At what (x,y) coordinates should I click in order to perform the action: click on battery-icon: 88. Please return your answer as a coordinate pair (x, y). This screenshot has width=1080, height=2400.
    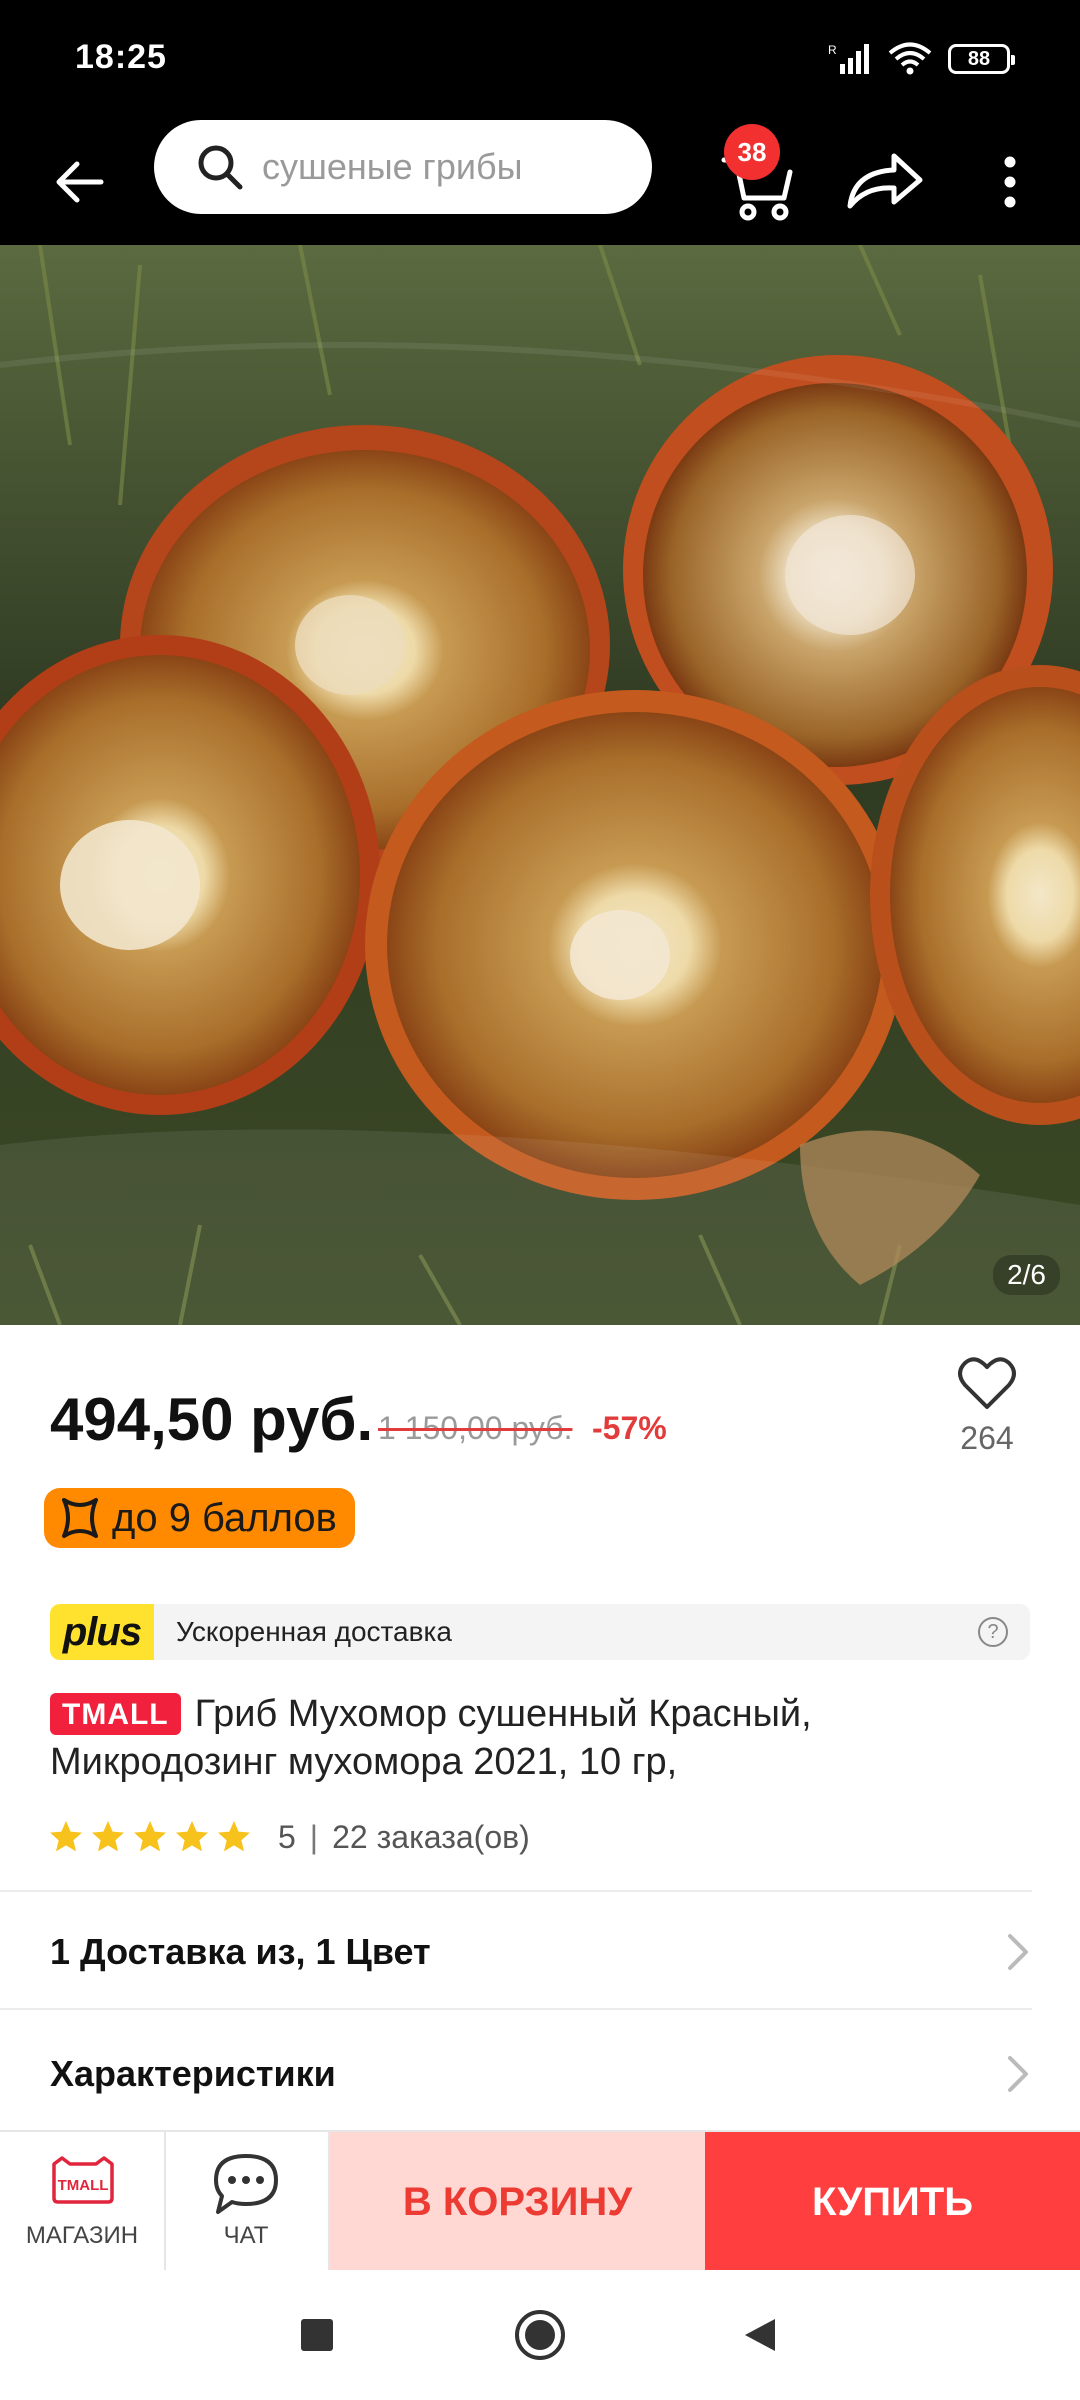
    Looking at the image, I should click on (981, 59).